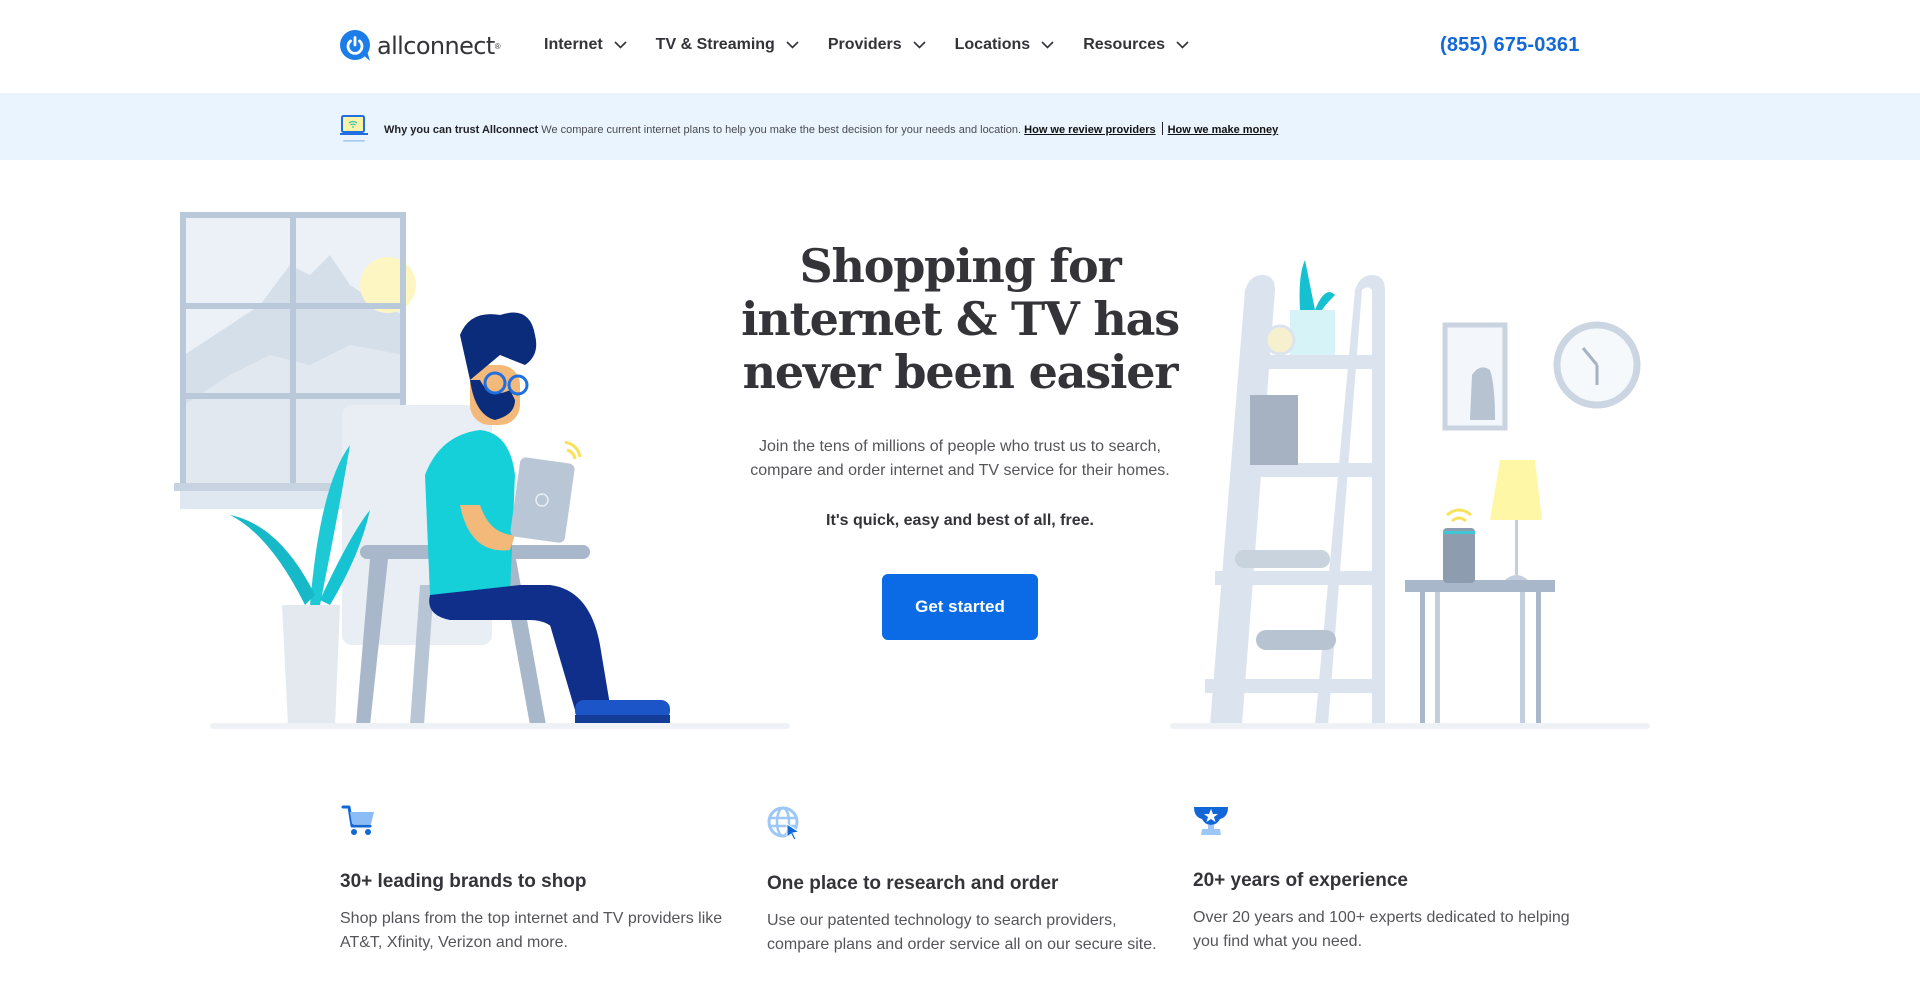 Image resolution: width=1920 pixels, height=993 pixels. Describe the element at coordinates (960, 266) in the screenshot. I see `hero-headline-line1: Shopping for` at that location.